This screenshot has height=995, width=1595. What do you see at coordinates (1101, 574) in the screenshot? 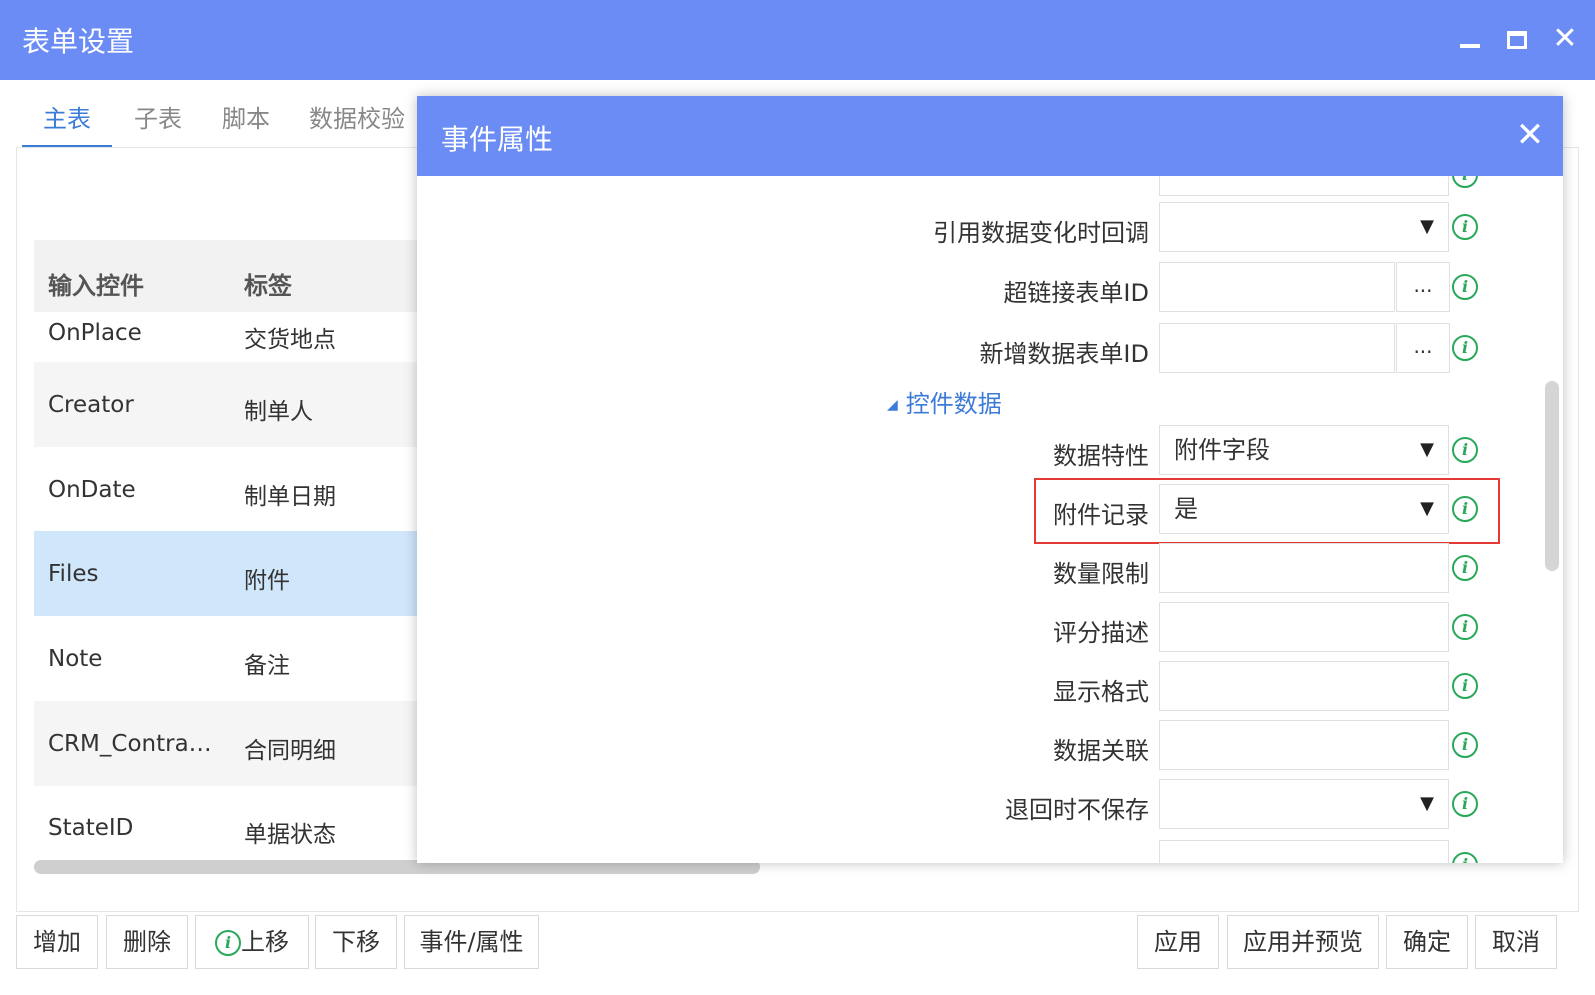
I see `property-label: 数量限制` at bounding box center [1101, 574].